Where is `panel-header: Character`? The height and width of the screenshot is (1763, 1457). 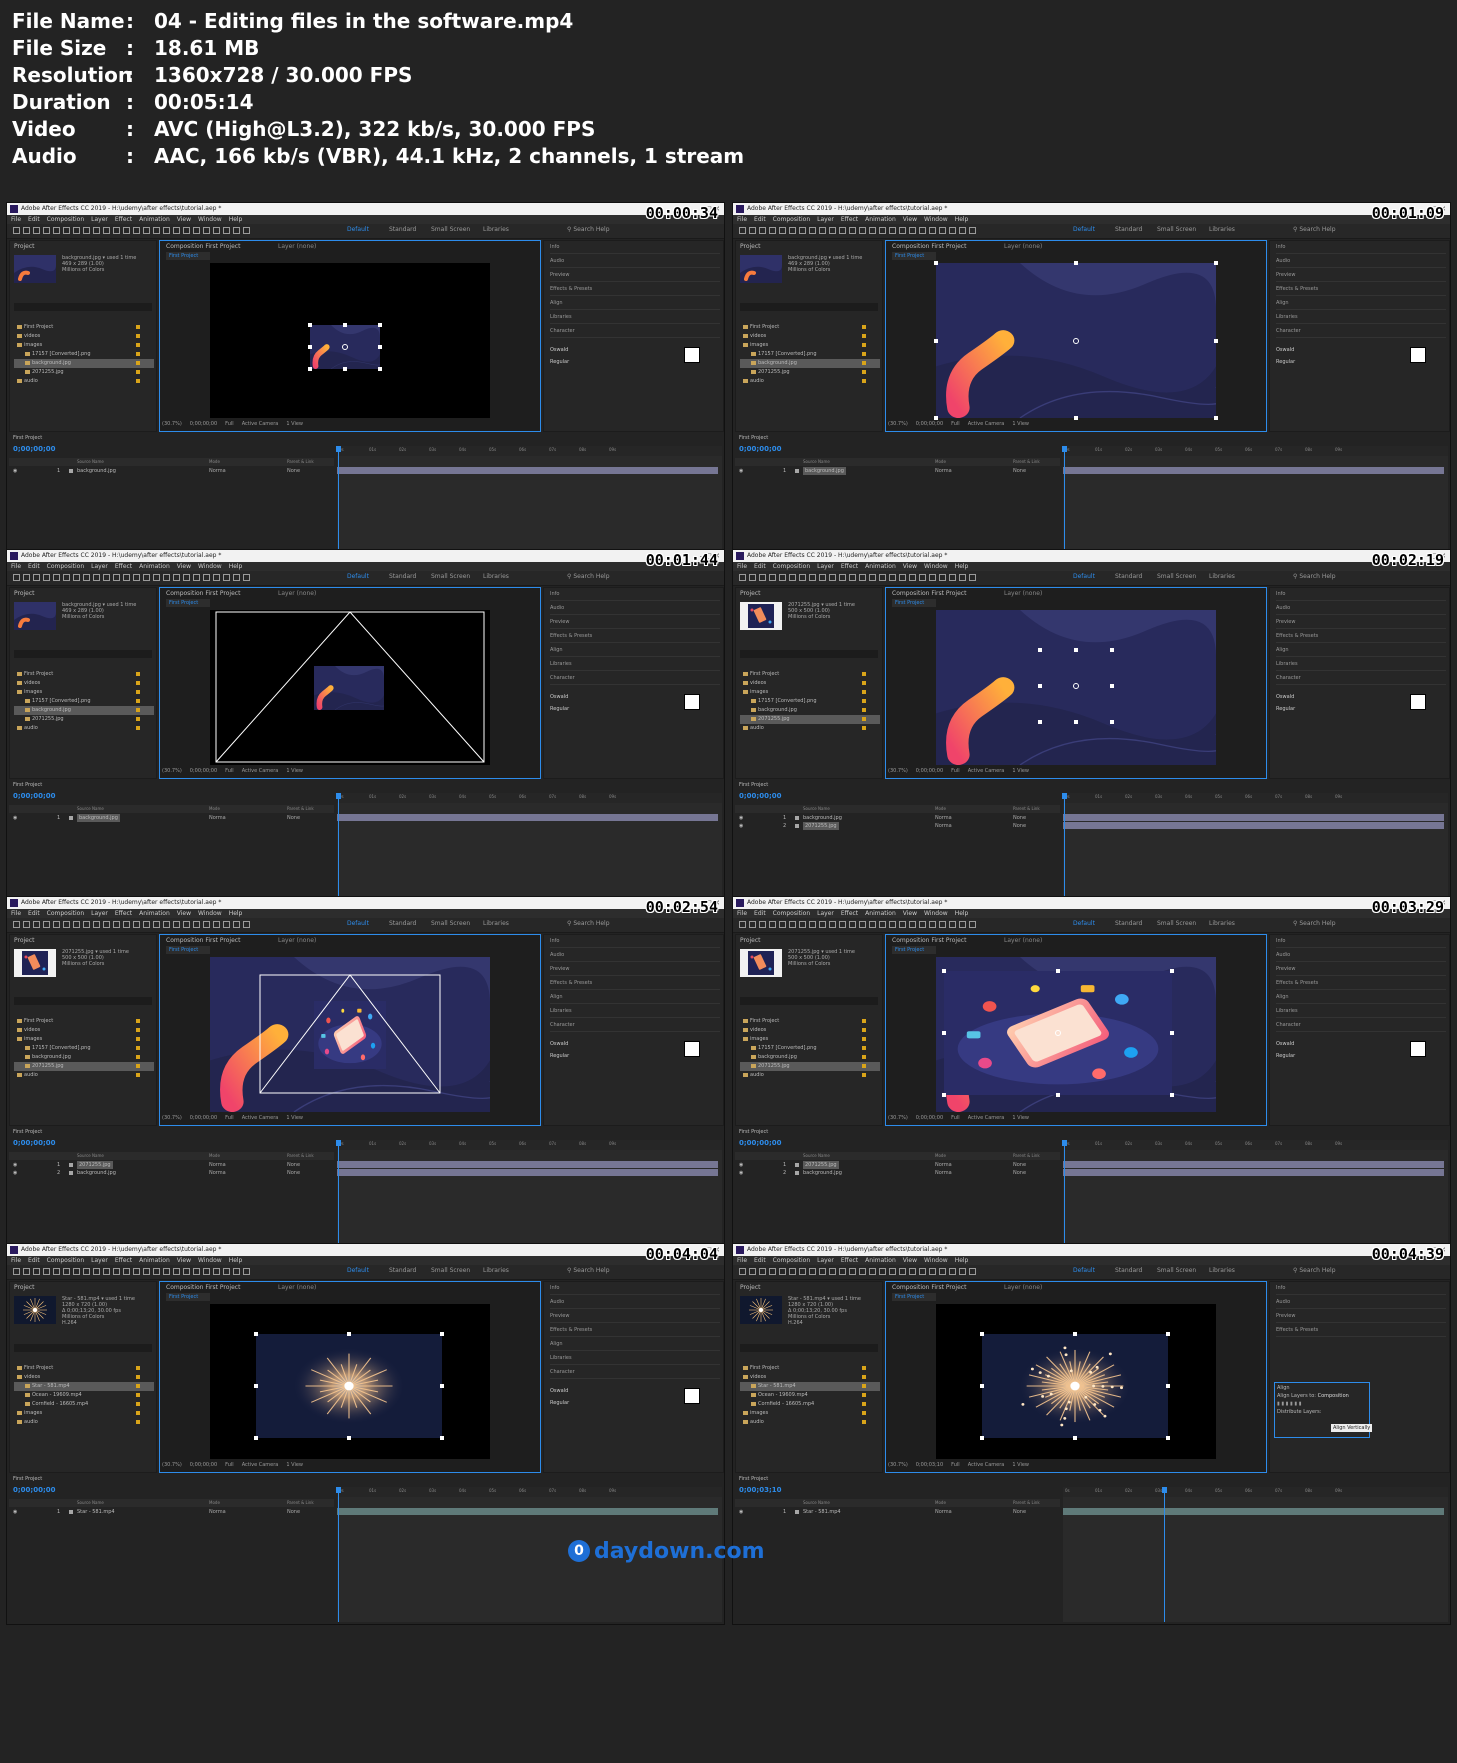
panel-header: Character is located at coordinates (1361, 680).